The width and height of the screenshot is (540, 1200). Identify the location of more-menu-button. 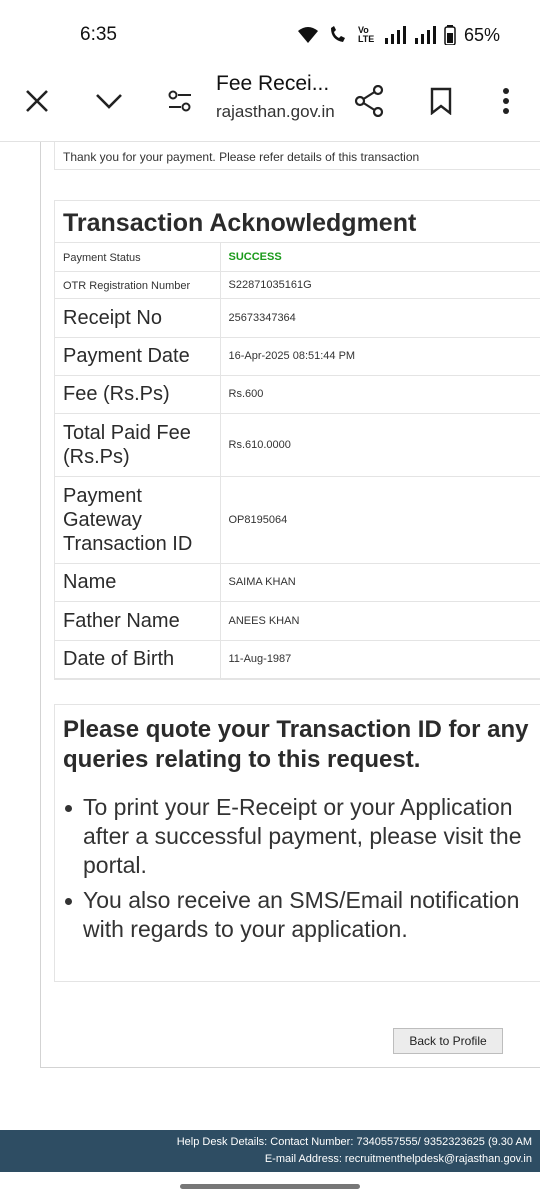
(506, 101).